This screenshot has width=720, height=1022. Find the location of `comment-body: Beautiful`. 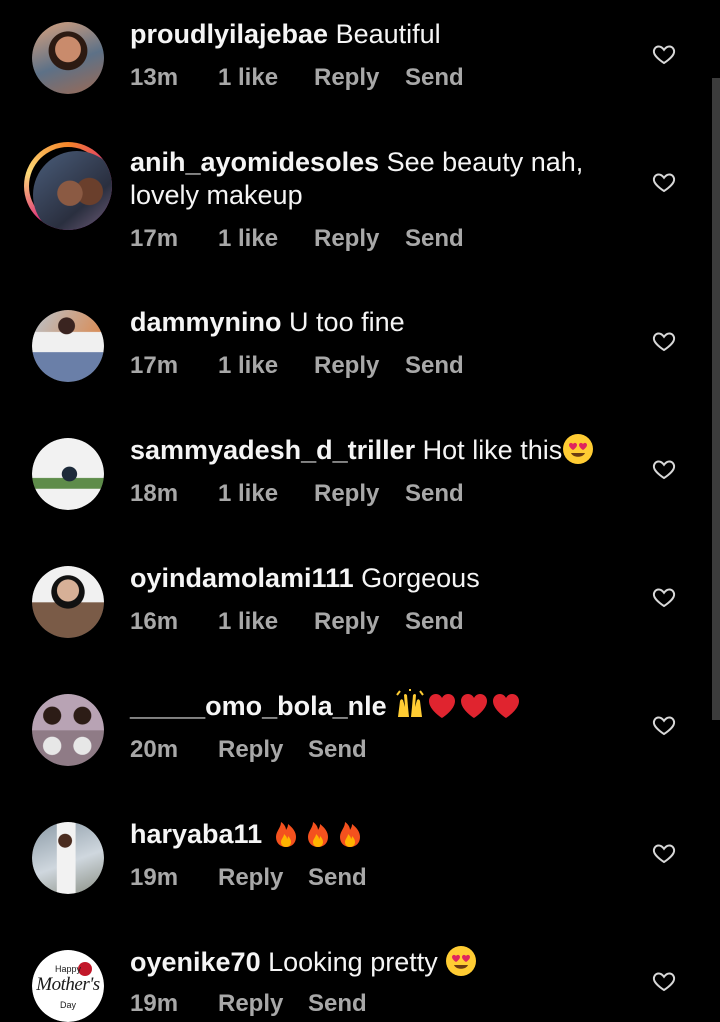

comment-body: Beautiful is located at coordinates (388, 34).